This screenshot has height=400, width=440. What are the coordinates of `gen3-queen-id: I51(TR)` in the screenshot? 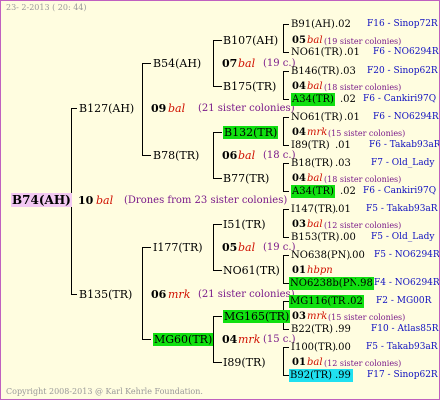 It's located at (244, 224).